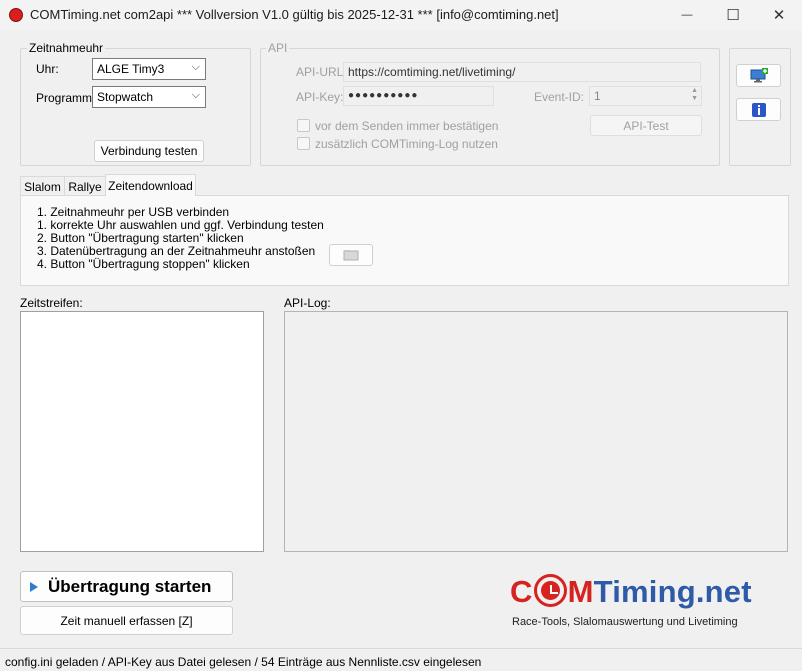 The image size is (802, 671). I want to click on minimize-button: —, so click(687, 15).